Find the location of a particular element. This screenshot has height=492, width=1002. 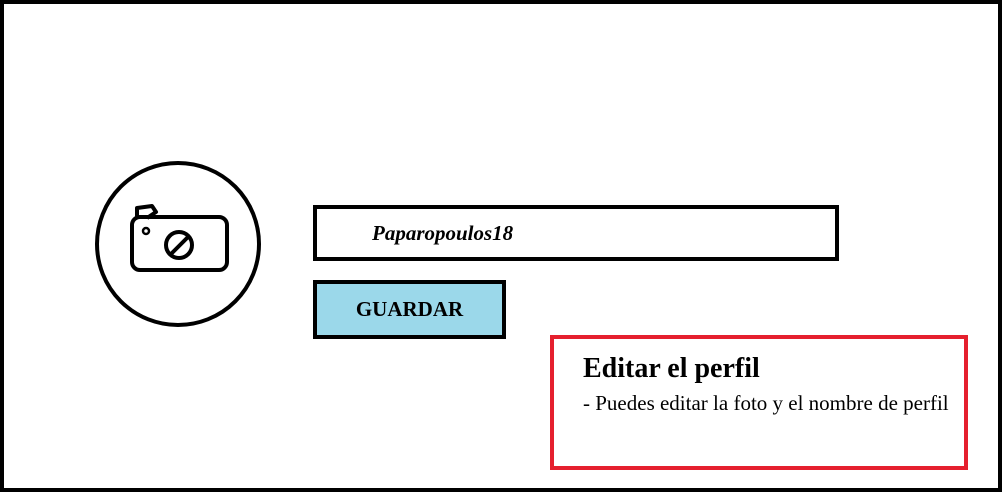

save-button: GUARDAR is located at coordinates (409, 309).